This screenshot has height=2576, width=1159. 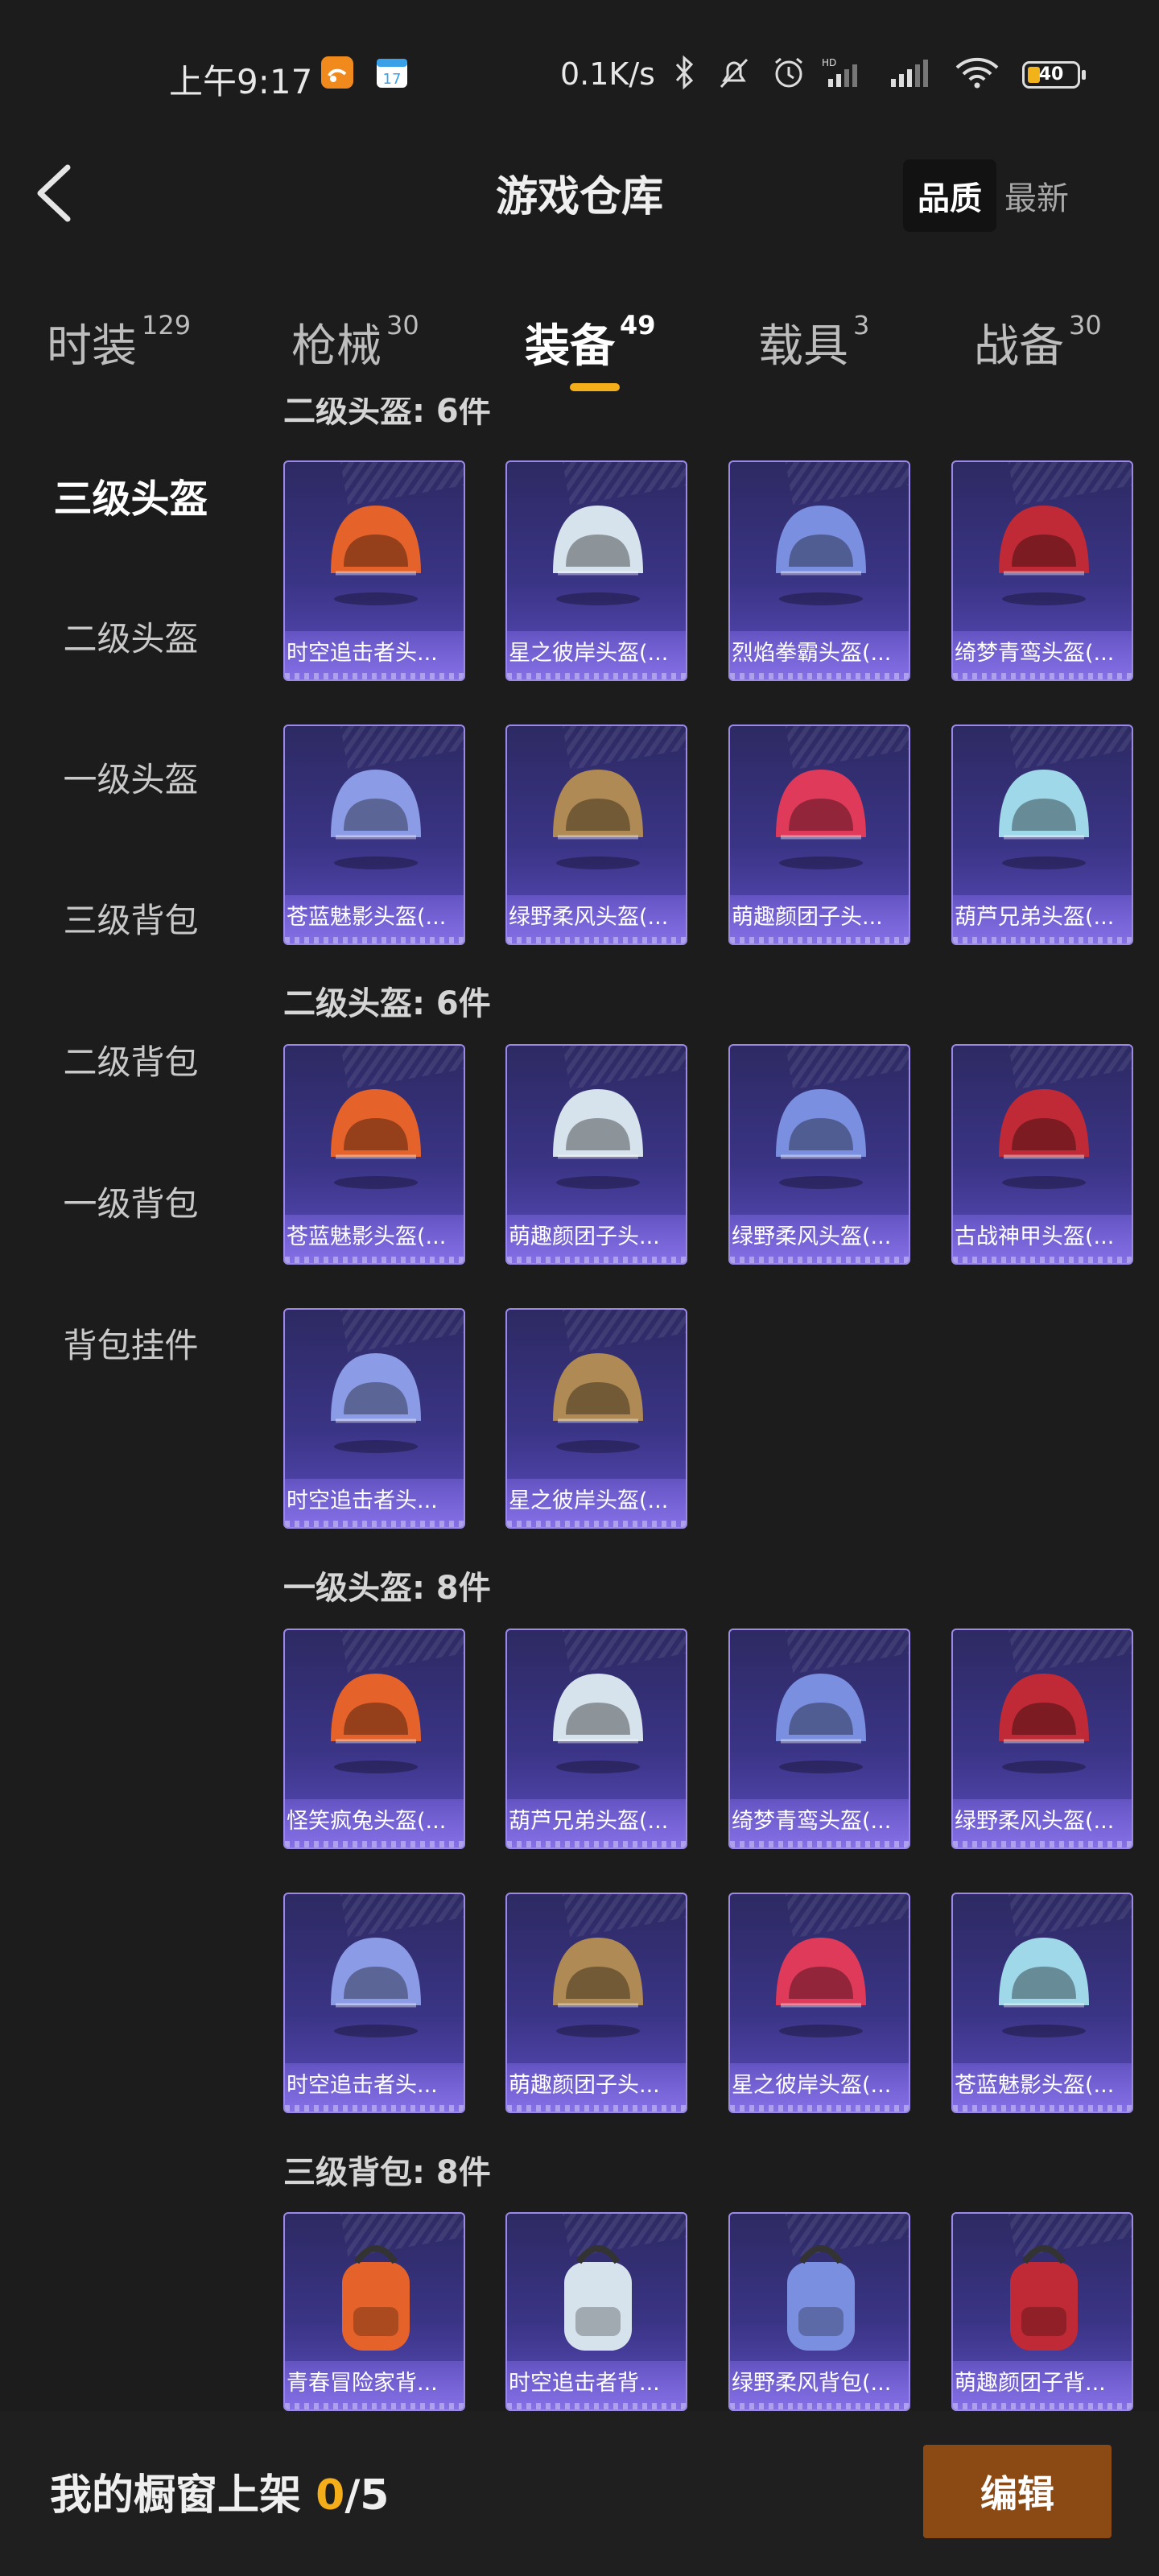 I want to click on showcase-status: 我的橱窗上架 0/5, so click(x=220, y=2491).